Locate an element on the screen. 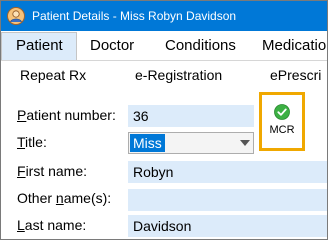 This screenshot has height=240, width=328. title-bar: Patient Details - Miss Robyn Davidson is located at coordinates (164, 16).